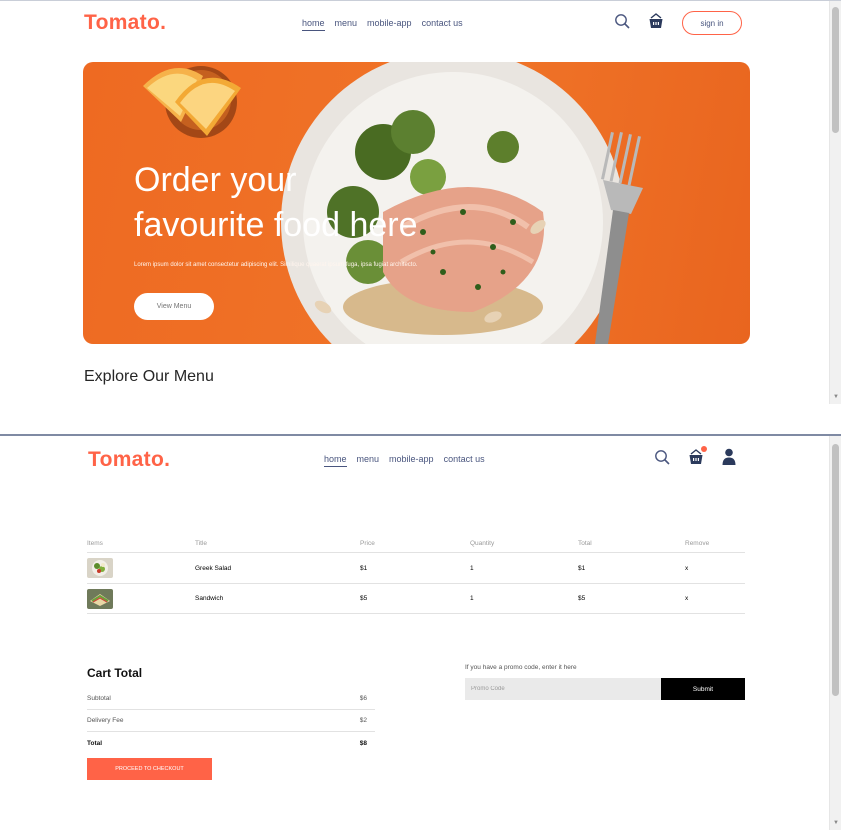  I want to click on item-total: $1, so click(582, 568).